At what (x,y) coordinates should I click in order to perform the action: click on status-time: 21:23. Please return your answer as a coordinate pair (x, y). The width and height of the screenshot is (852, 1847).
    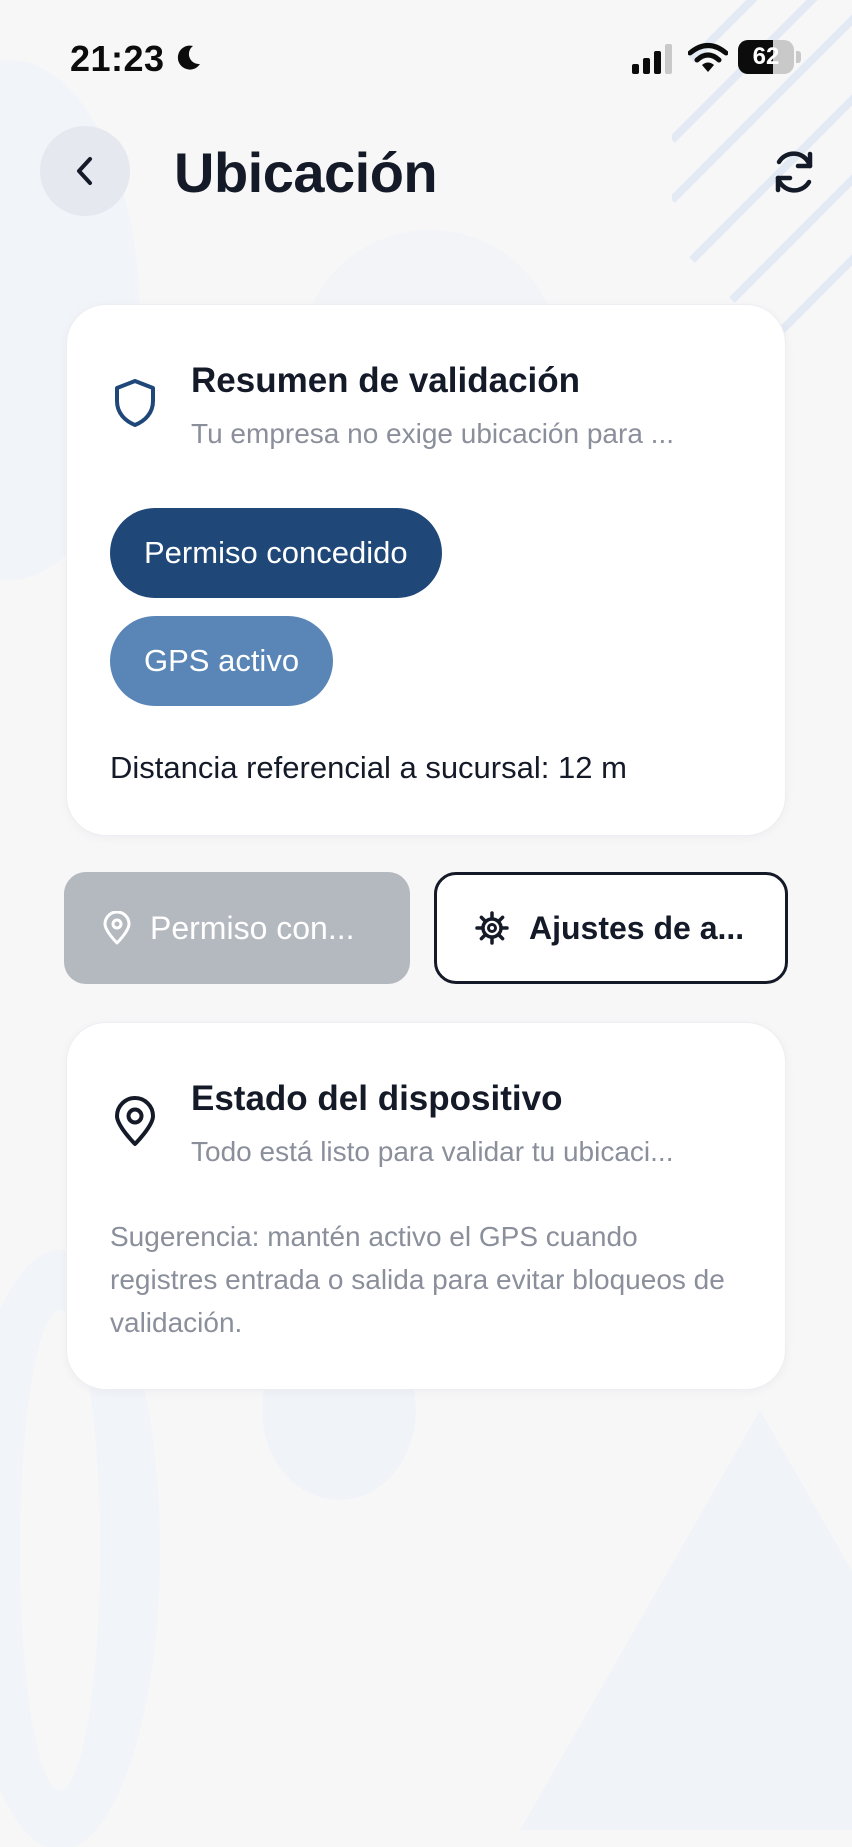
    Looking at the image, I should click on (117, 58).